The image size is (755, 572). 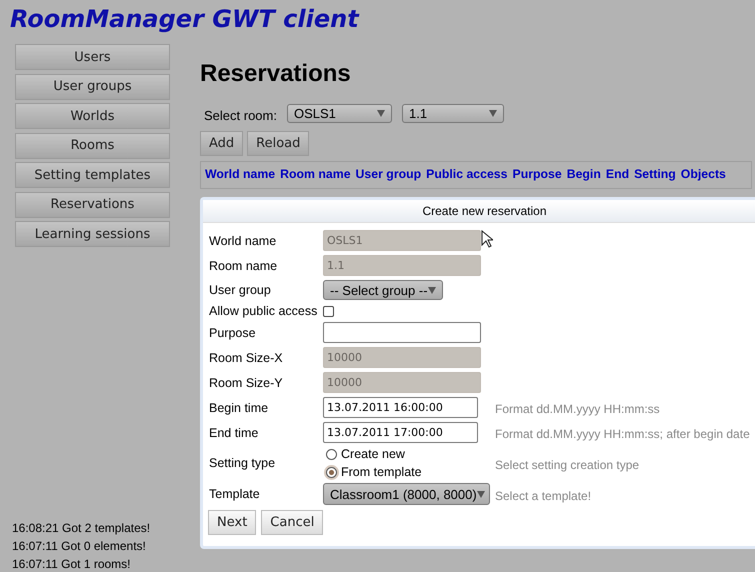 I want to click on field-label: Setting type, so click(x=242, y=463).